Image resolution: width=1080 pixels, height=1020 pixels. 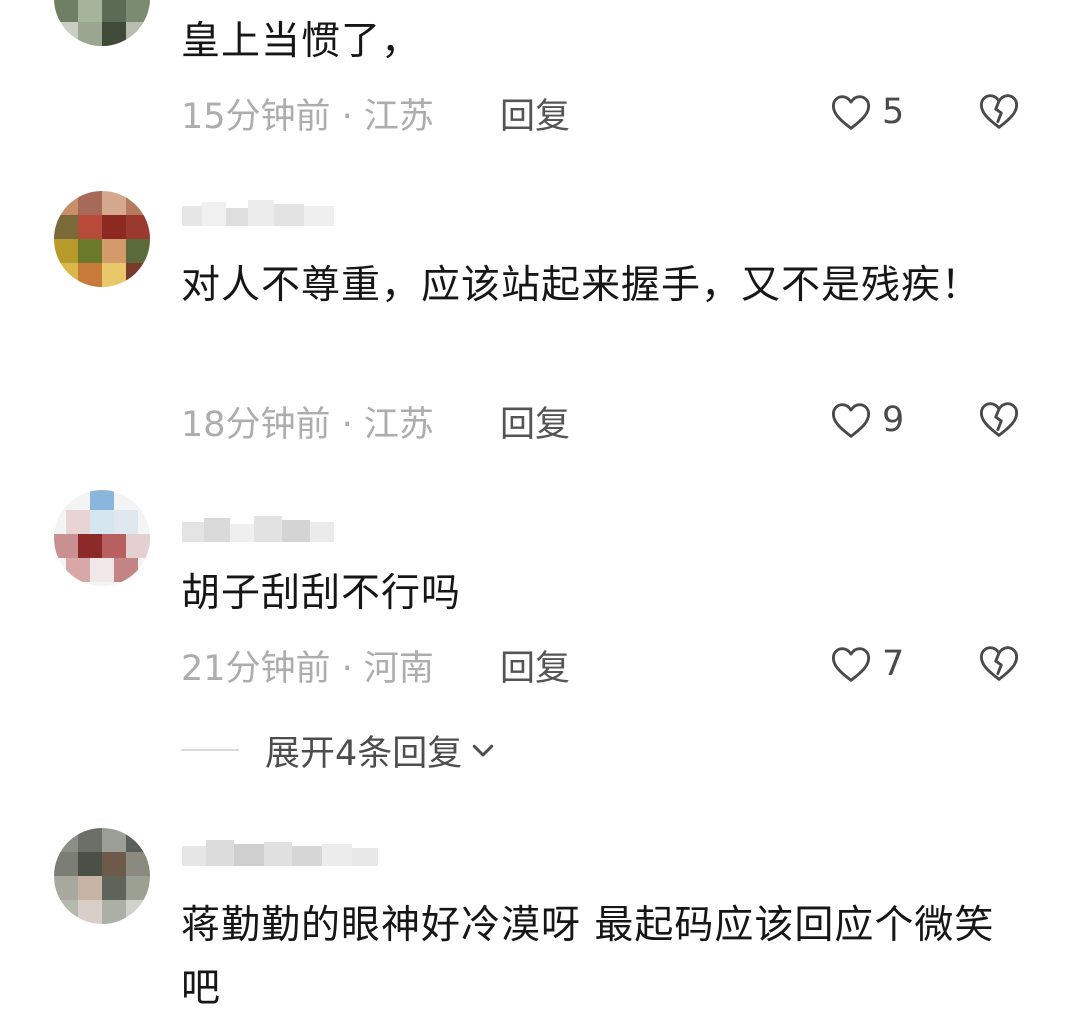 I want to click on like-button: 5, so click(x=866, y=112).